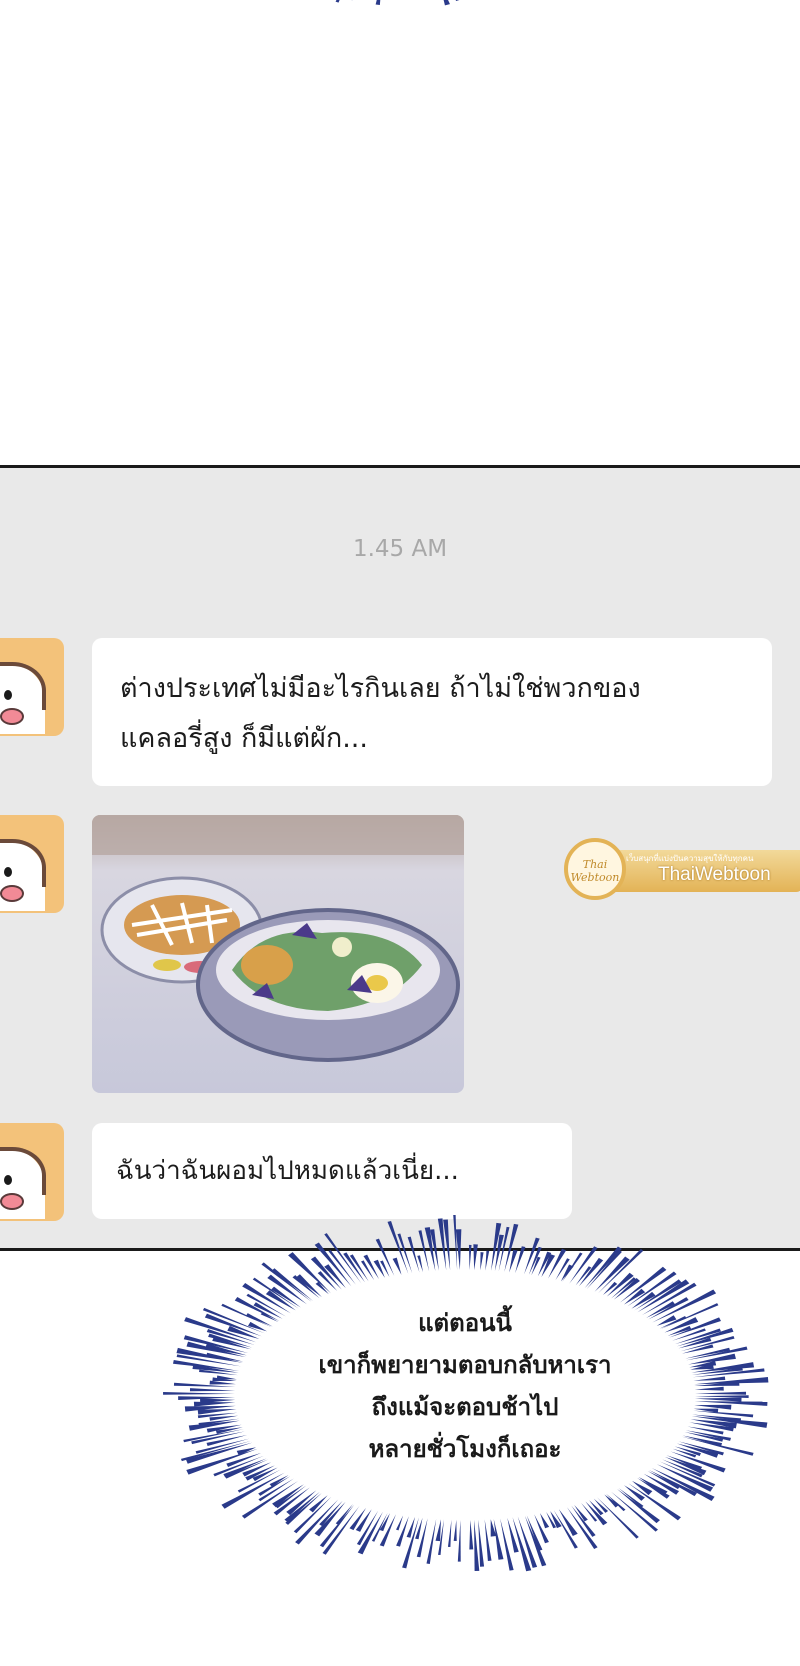 The image size is (800, 1666). What do you see at coordinates (400, 20) in the screenshot?
I see `speed-lines-top` at bounding box center [400, 20].